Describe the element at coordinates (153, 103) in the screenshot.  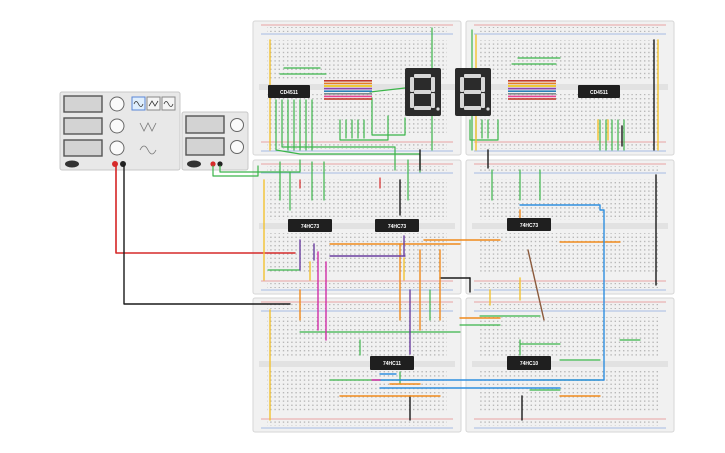
I see `triangle-wave-icon` at that location.